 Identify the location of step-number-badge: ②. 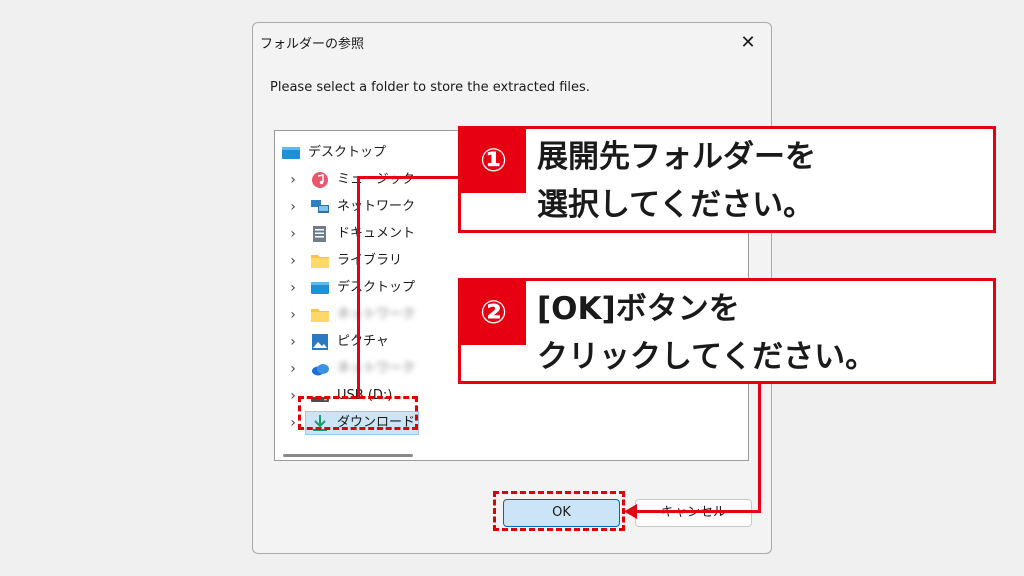
(493, 313).